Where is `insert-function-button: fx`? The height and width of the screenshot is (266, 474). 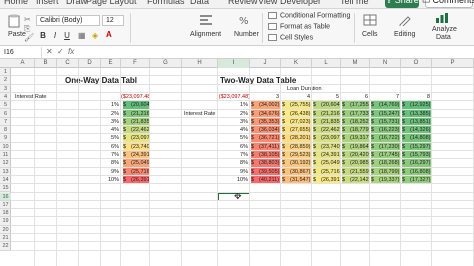 insert-function-button: fx is located at coordinates (71, 51).